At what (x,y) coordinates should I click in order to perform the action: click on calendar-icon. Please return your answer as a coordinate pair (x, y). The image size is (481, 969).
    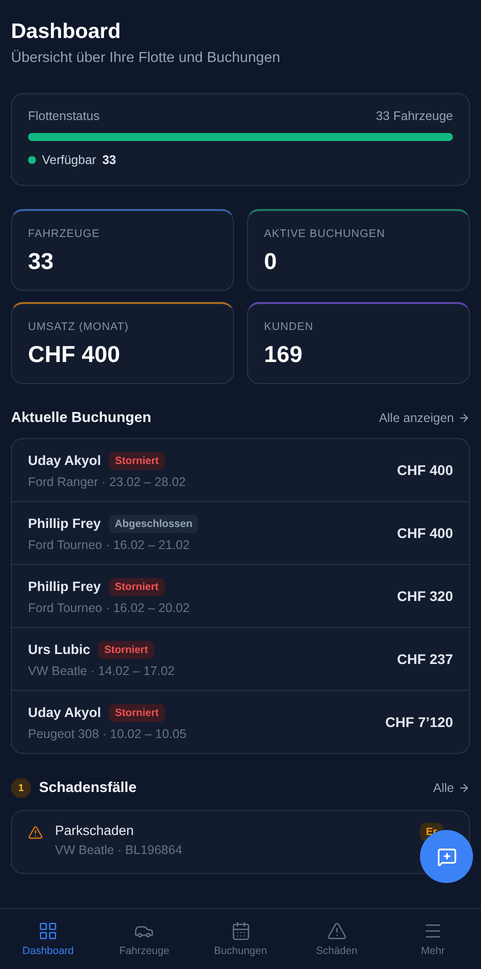
    Looking at the image, I should click on (240, 931).